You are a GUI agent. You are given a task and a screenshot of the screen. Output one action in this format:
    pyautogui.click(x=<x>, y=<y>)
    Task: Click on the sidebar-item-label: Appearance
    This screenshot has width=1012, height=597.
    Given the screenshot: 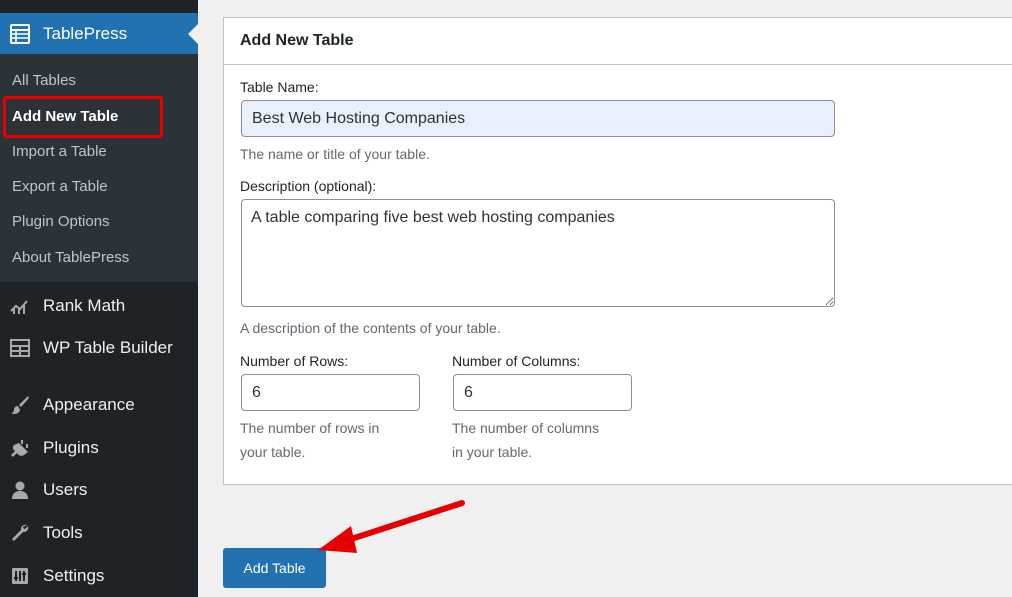 What is the action you would take?
    pyautogui.click(x=89, y=404)
    